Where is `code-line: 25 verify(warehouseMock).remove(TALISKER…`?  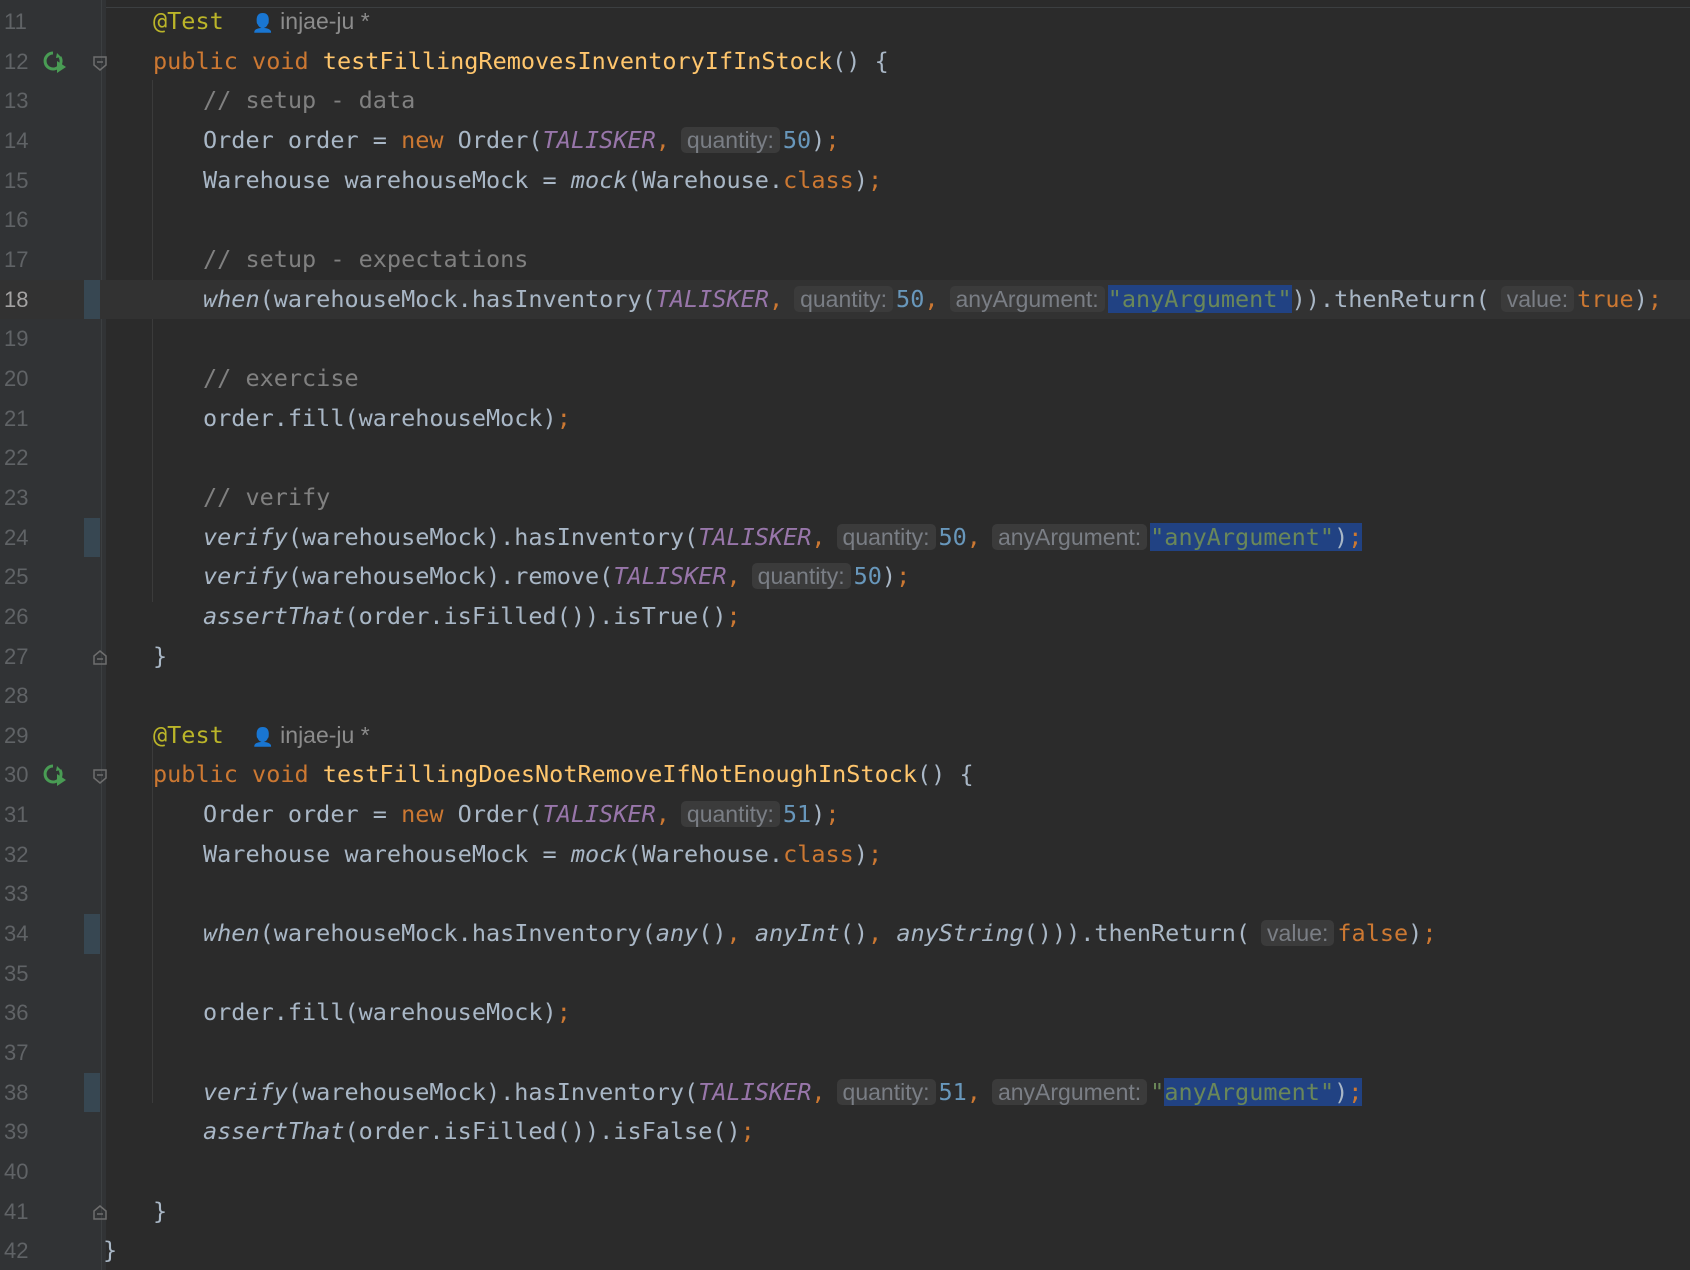 code-line: 25 verify(warehouseMock).remove(TALISKER… is located at coordinates (845, 577).